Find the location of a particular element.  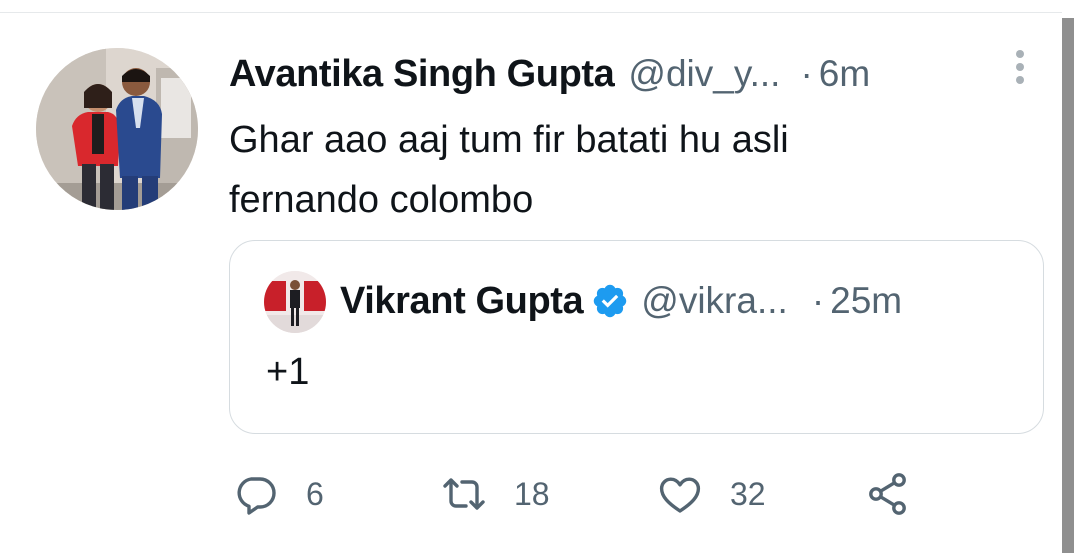

retweet-count: 18 is located at coordinates (532, 493).